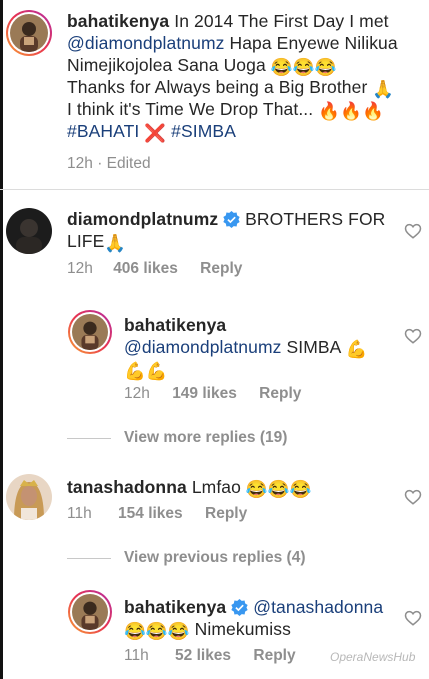 The image size is (429, 679). Describe the element at coordinates (166, 65) in the screenshot. I see `comment-text: Nimejikojolea Sana Uoga` at that location.